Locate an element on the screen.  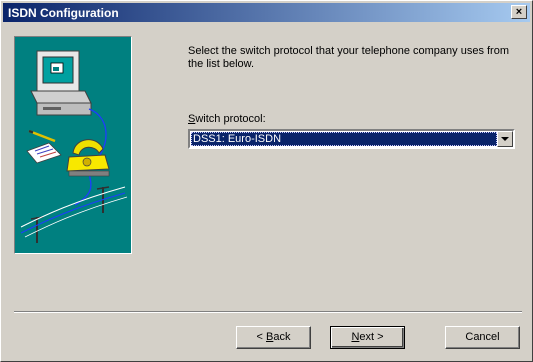
paper-icon is located at coordinates (44, 153).